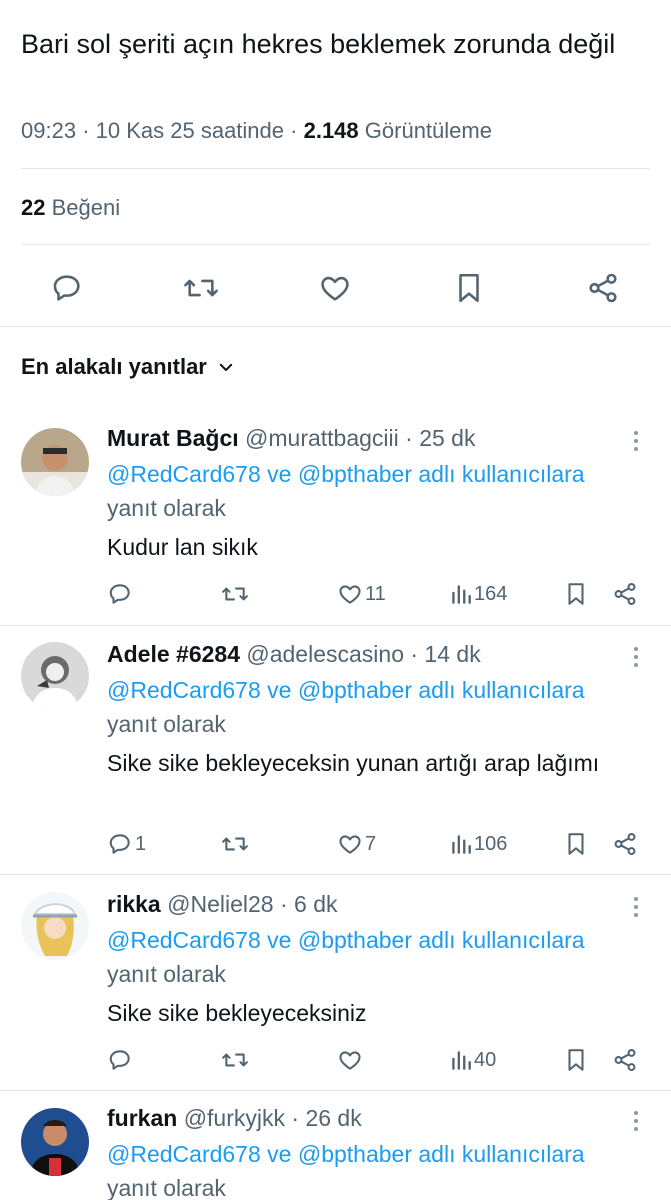 The height and width of the screenshot is (1200, 671). Describe the element at coordinates (440, 438) in the screenshot. I see `reply-time: · 25 dk` at that location.